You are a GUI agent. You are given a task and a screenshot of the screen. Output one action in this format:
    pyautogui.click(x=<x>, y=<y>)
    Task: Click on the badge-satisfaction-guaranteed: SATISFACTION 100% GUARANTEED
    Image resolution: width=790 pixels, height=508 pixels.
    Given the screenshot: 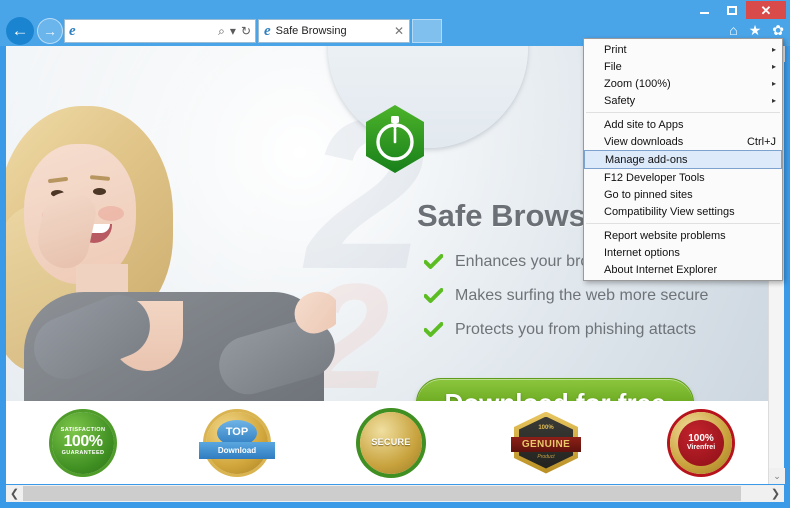 What is the action you would take?
    pyautogui.click(x=83, y=442)
    